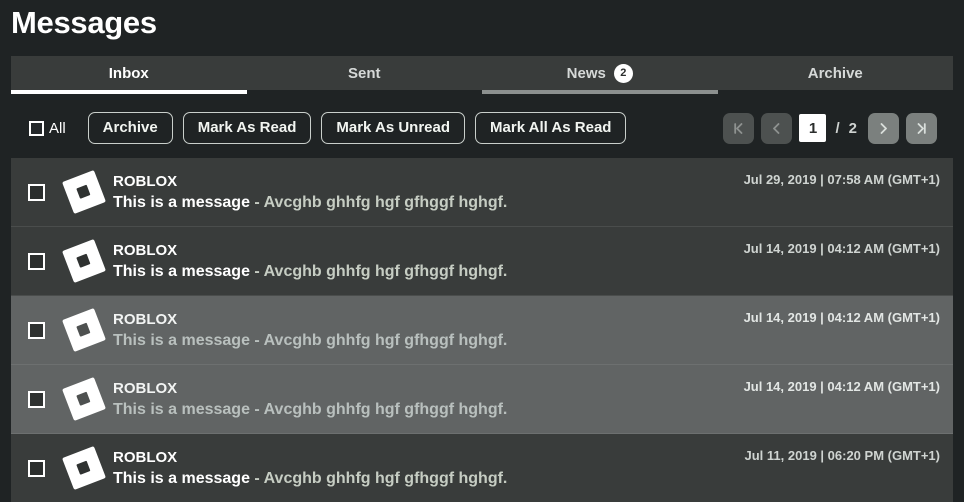 Image resolution: width=964 pixels, height=502 pixels. What do you see at coordinates (852, 128) in the screenshot?
I see `total-pages-label: 2` at bounding box center [852, 128].